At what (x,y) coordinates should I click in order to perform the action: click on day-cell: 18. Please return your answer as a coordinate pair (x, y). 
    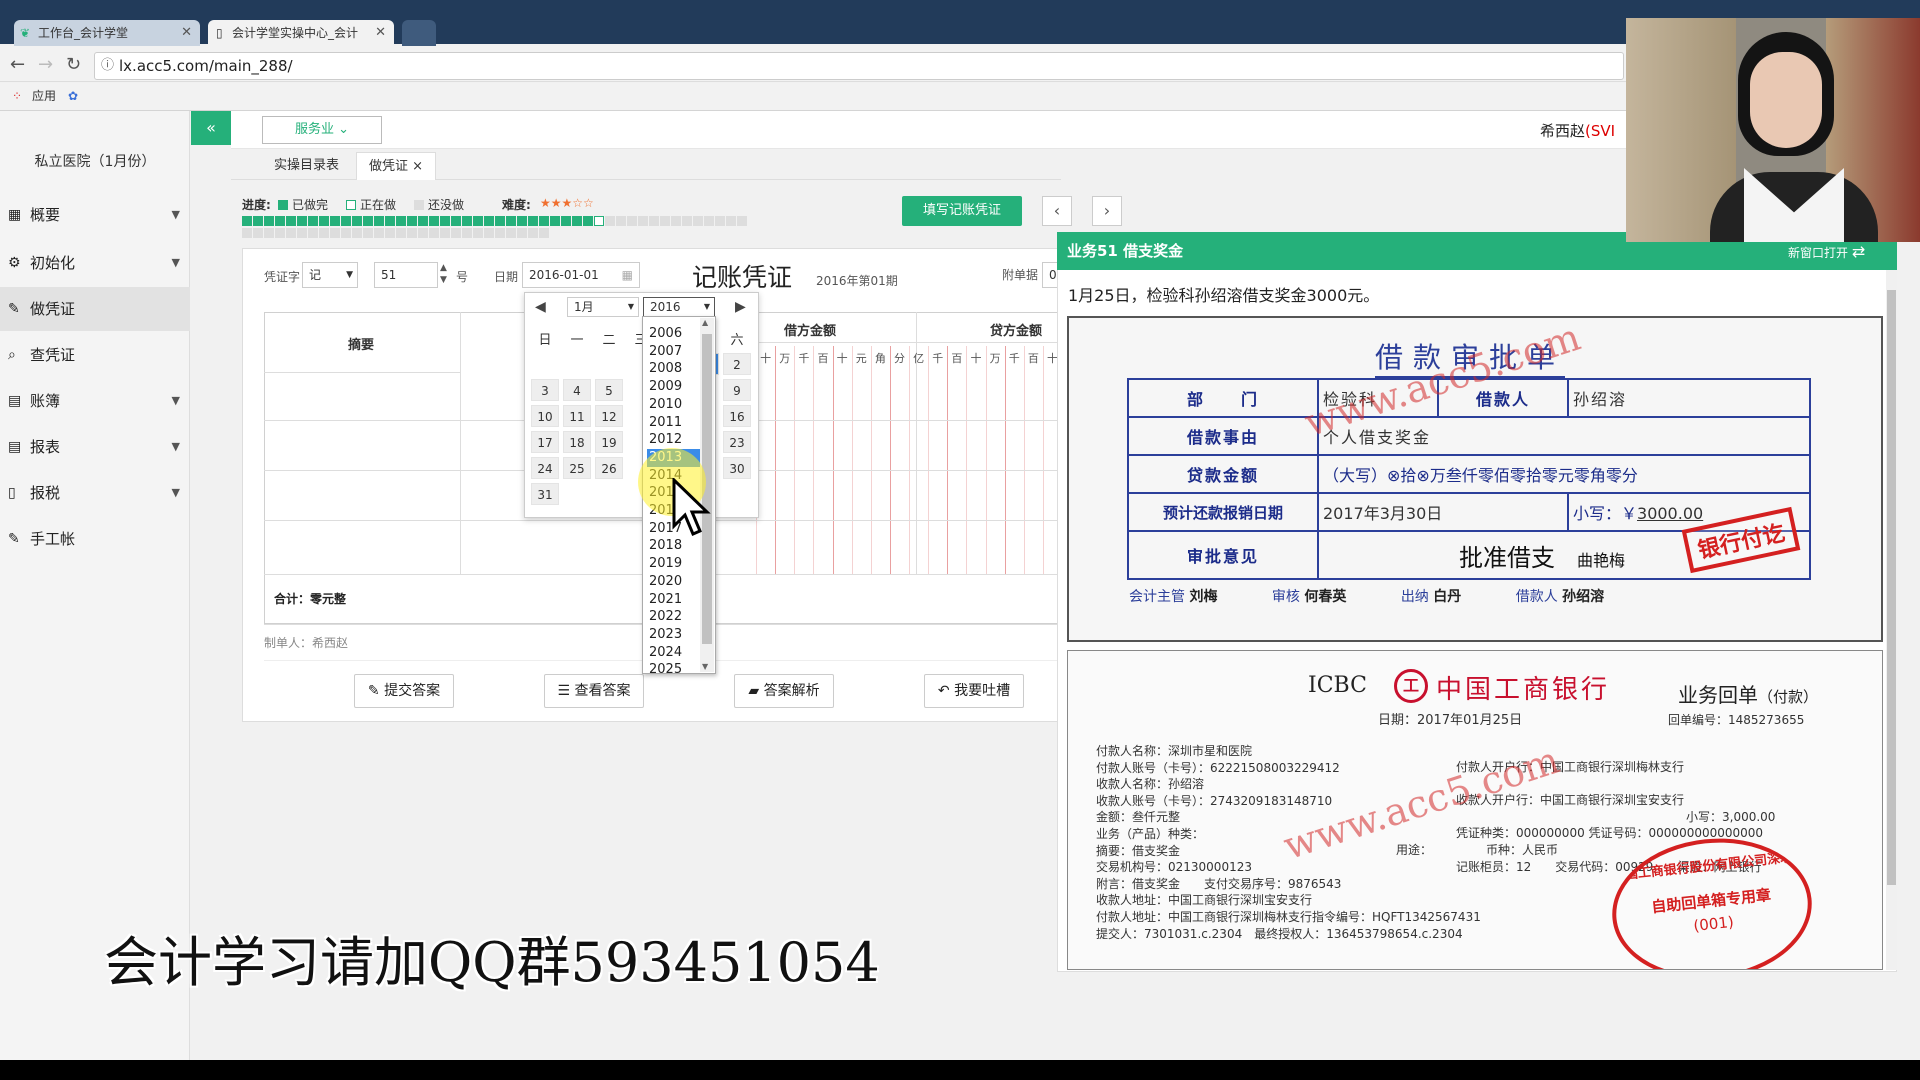
    Looking at the image, I should click on (577, 442).